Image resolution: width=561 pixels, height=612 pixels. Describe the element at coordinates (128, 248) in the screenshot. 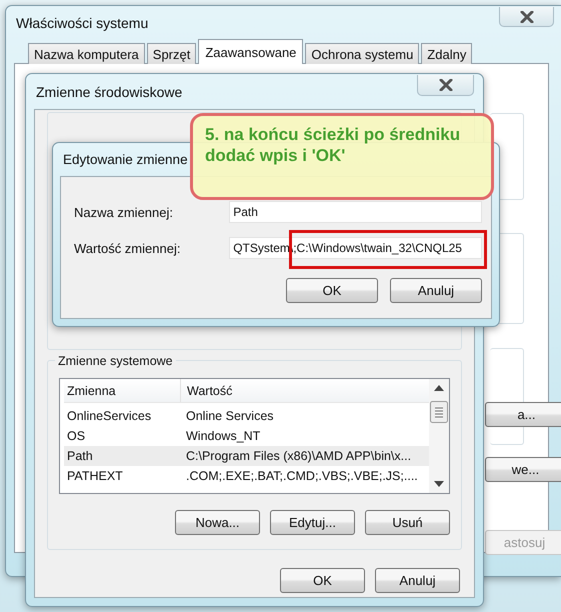

I see `field-label: Wartość zmiennej:` at that location.